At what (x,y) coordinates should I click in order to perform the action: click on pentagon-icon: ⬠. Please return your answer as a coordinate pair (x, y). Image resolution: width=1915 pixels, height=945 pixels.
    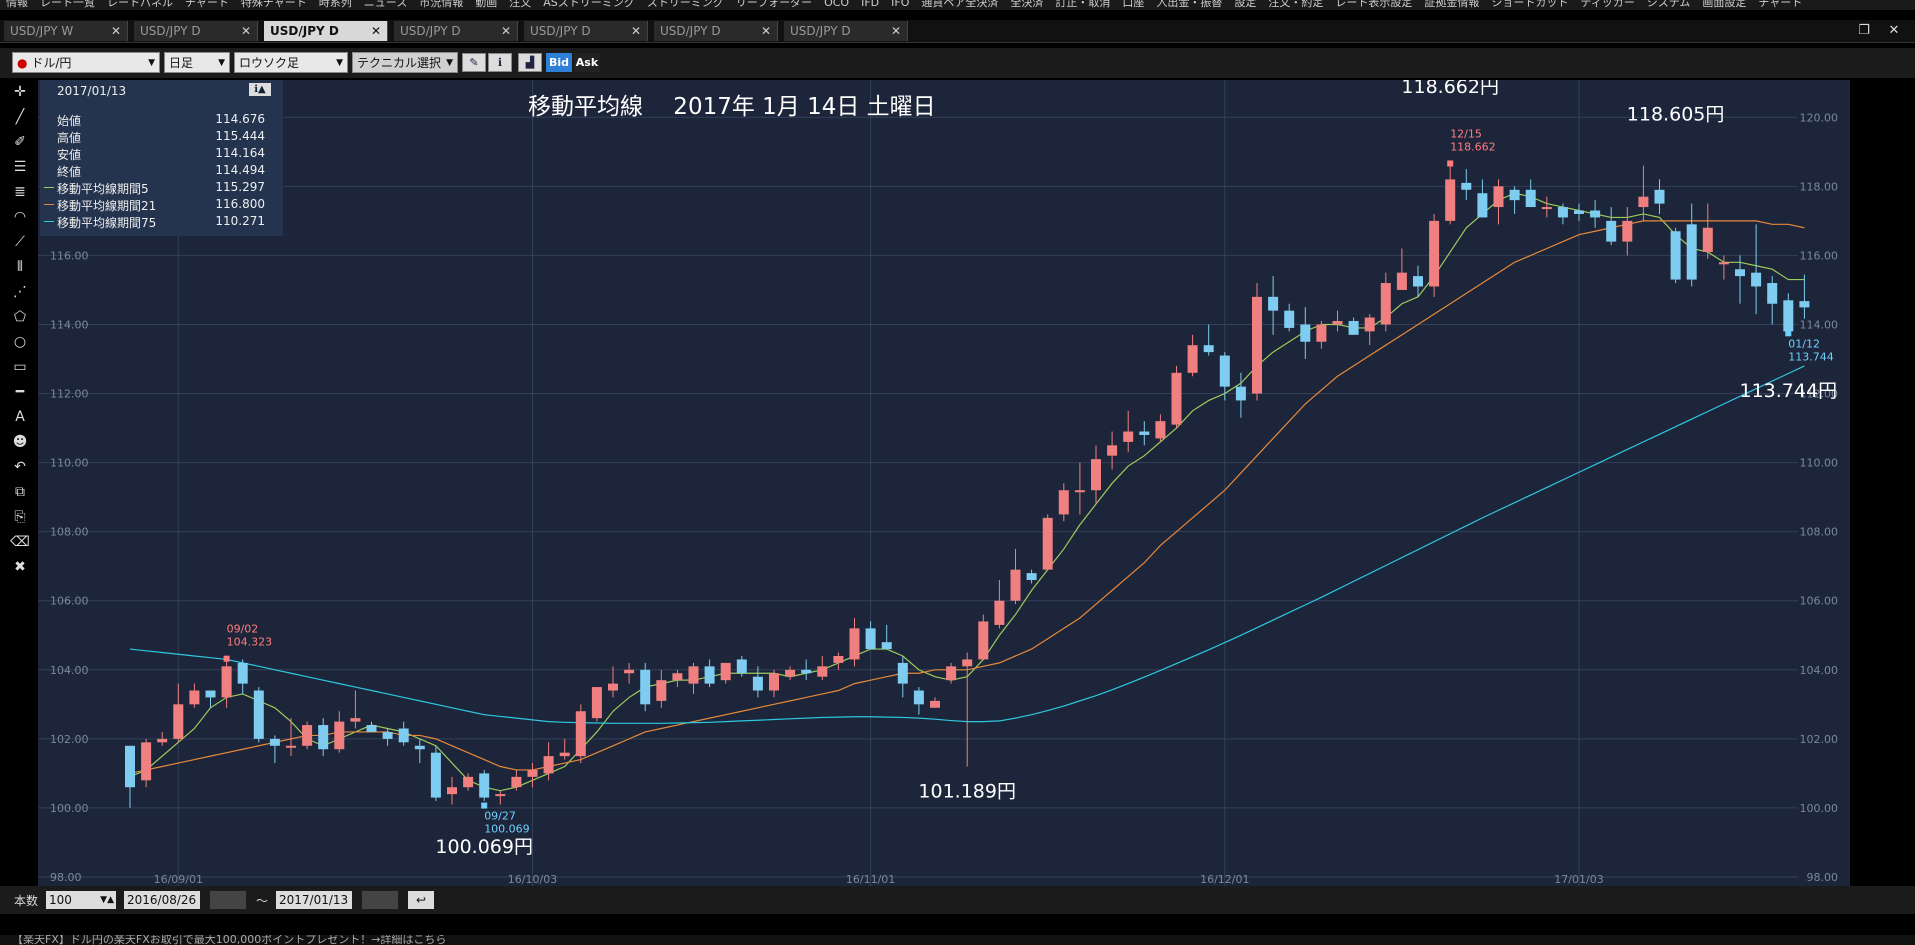
    Looking at the image, I should click on (20, 317).